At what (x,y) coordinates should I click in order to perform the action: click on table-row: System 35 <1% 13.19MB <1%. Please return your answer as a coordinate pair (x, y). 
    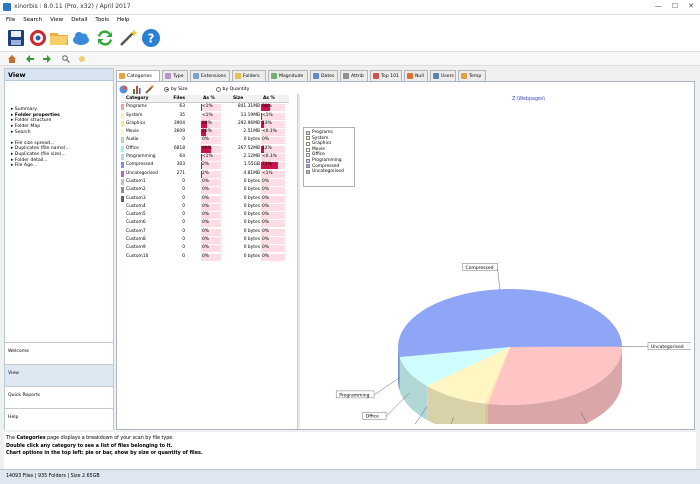
    Looking at the image, I should click on (205, 116).